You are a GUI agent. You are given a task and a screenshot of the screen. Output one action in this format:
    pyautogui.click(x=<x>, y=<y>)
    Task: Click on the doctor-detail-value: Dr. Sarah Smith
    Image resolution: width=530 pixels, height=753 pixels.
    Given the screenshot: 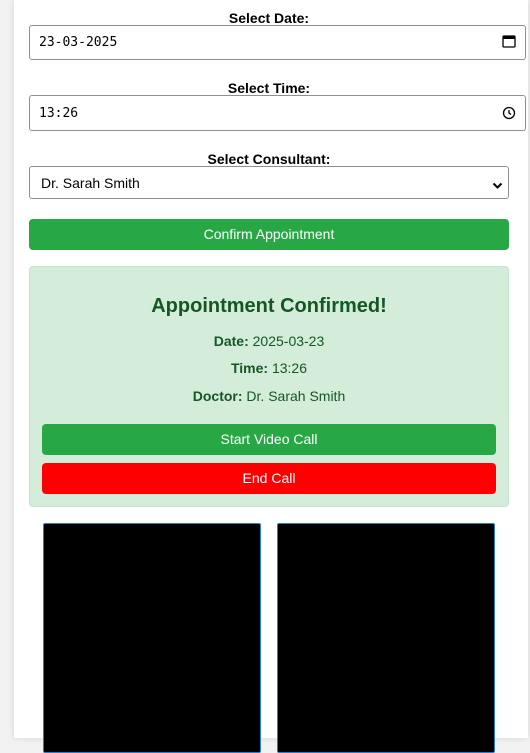 What is the action you would take?
    pyautogui.click(x=296, y=396)
    